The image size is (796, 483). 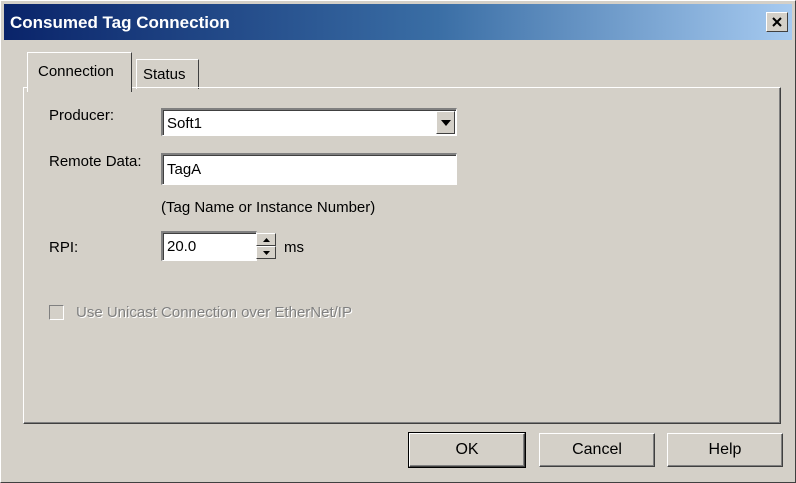 I want to click on rpi-label: RPI:, so click(x=64, y=247).